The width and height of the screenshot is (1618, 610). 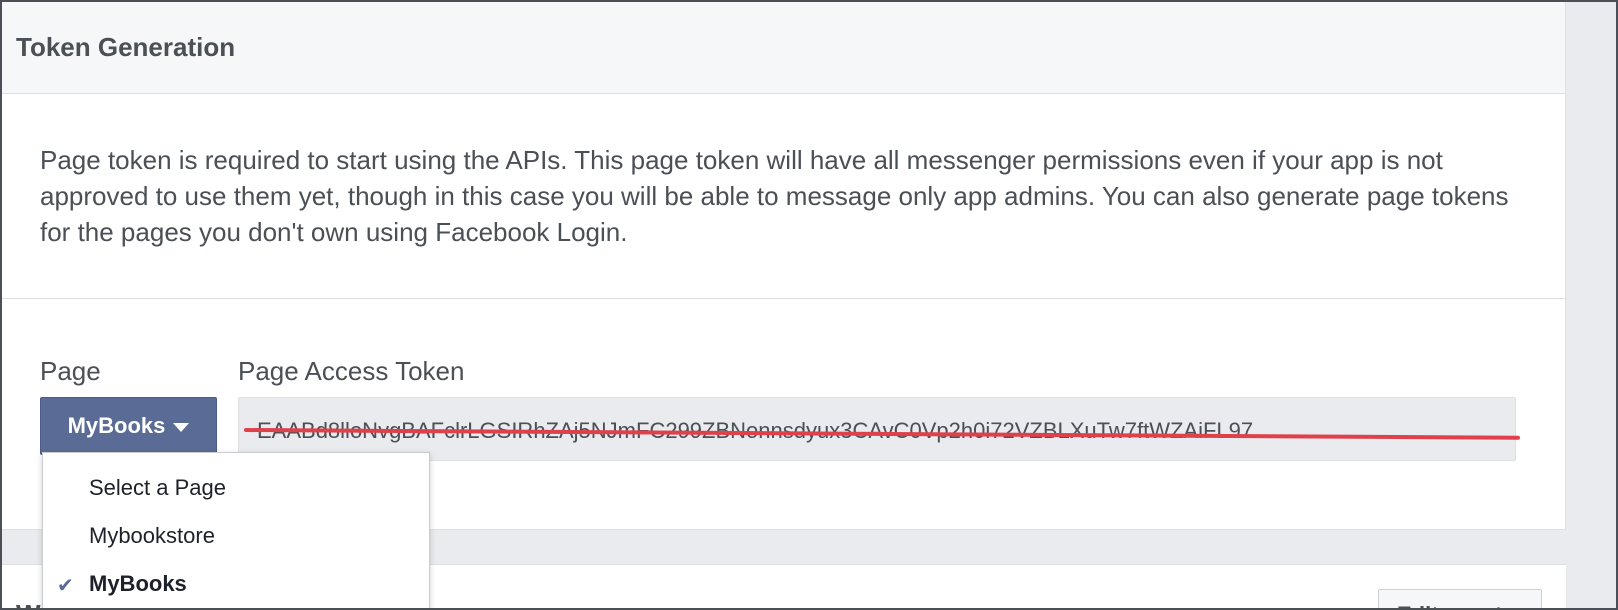 I want to click on dropdown-item-select-a-page: Select a Page, so click(x=157, y=488).